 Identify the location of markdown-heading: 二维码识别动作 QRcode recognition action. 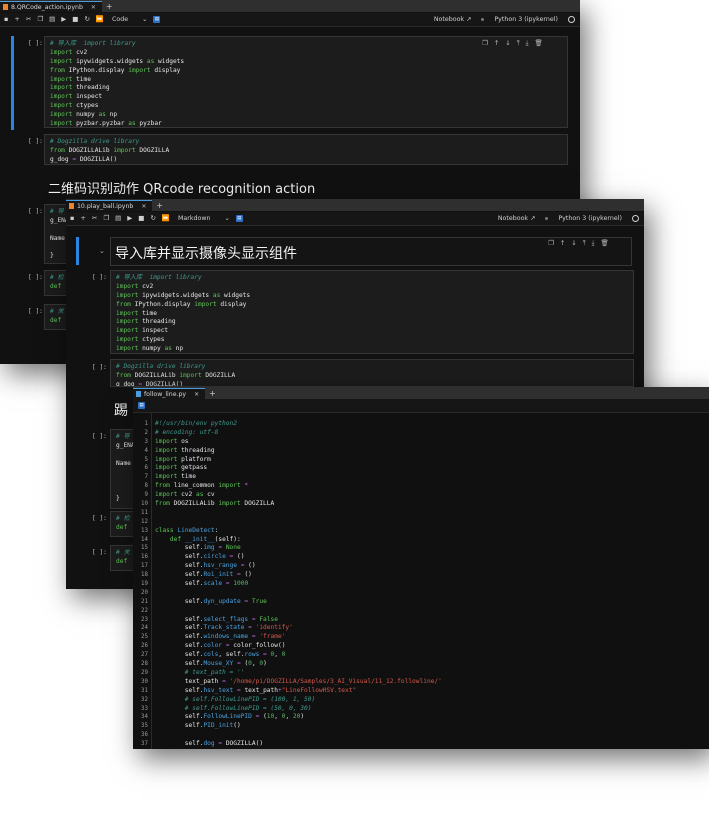
(182, 189).